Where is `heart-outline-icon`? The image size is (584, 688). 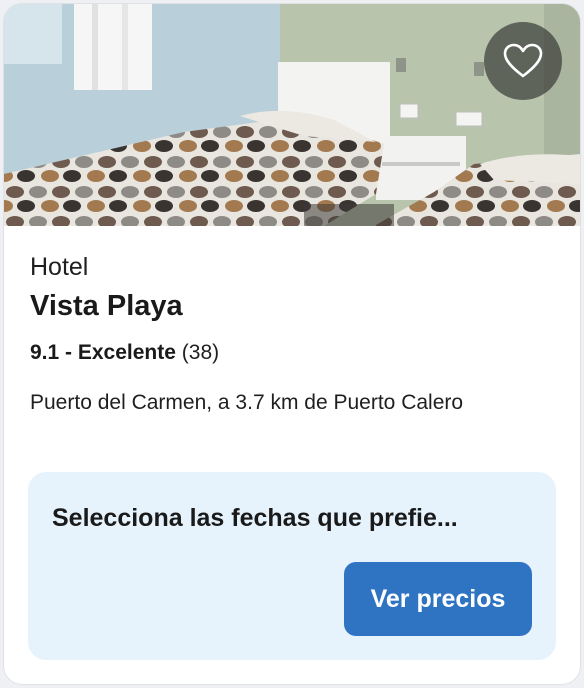 heart-outline-icon is located at coordinates (523, 61).